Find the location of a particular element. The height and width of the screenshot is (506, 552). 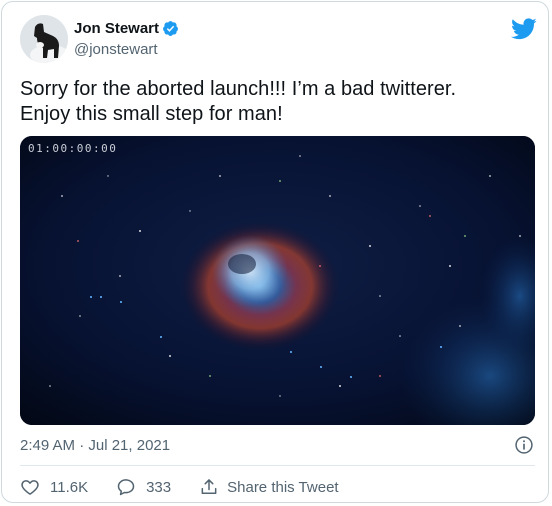

display-name: Jon Stewart is located at coordinates (116, 28).